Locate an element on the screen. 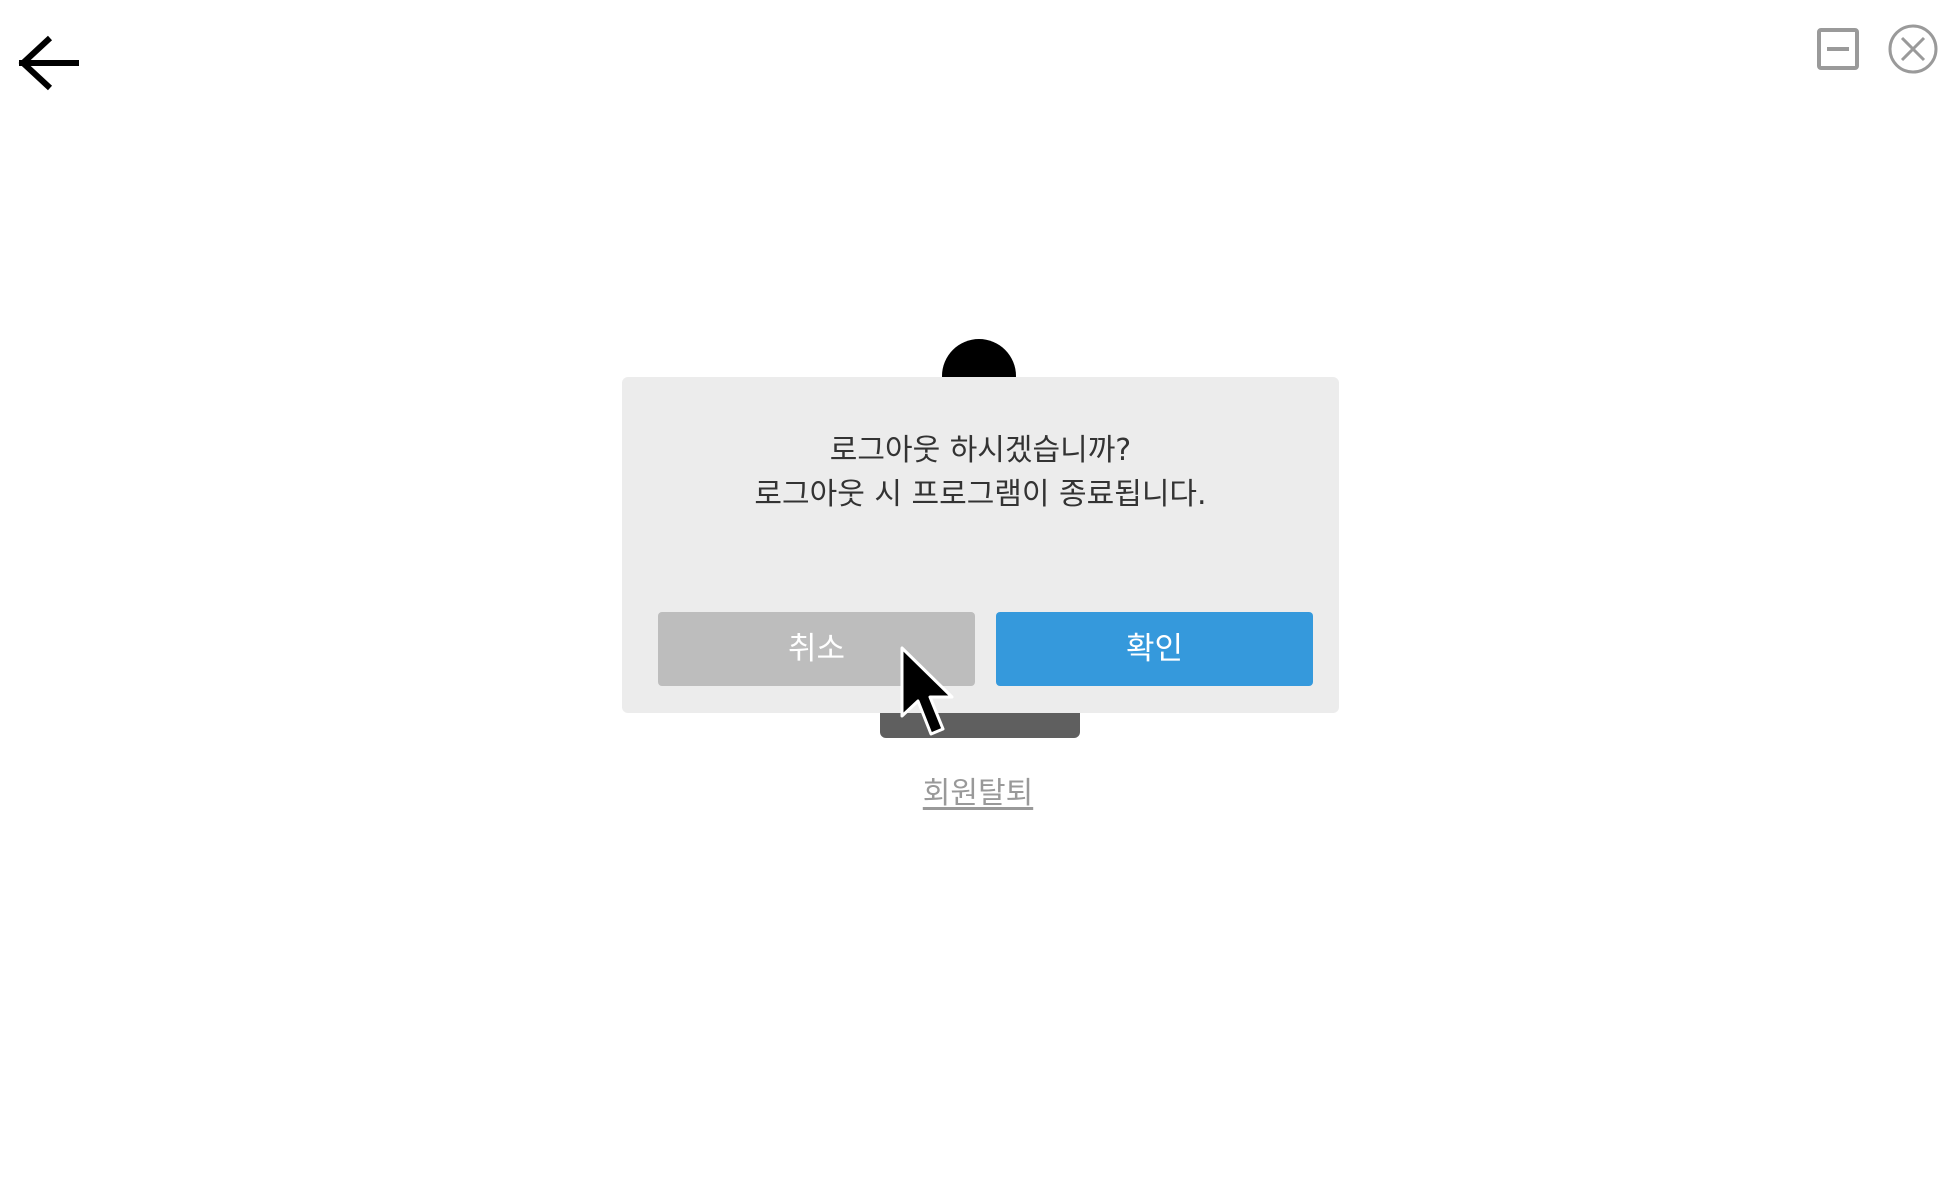 The width and height of the screenshot is (1956, 1200). withdraw-link: 회원탈퇴 is located at coordinates (978, 793).